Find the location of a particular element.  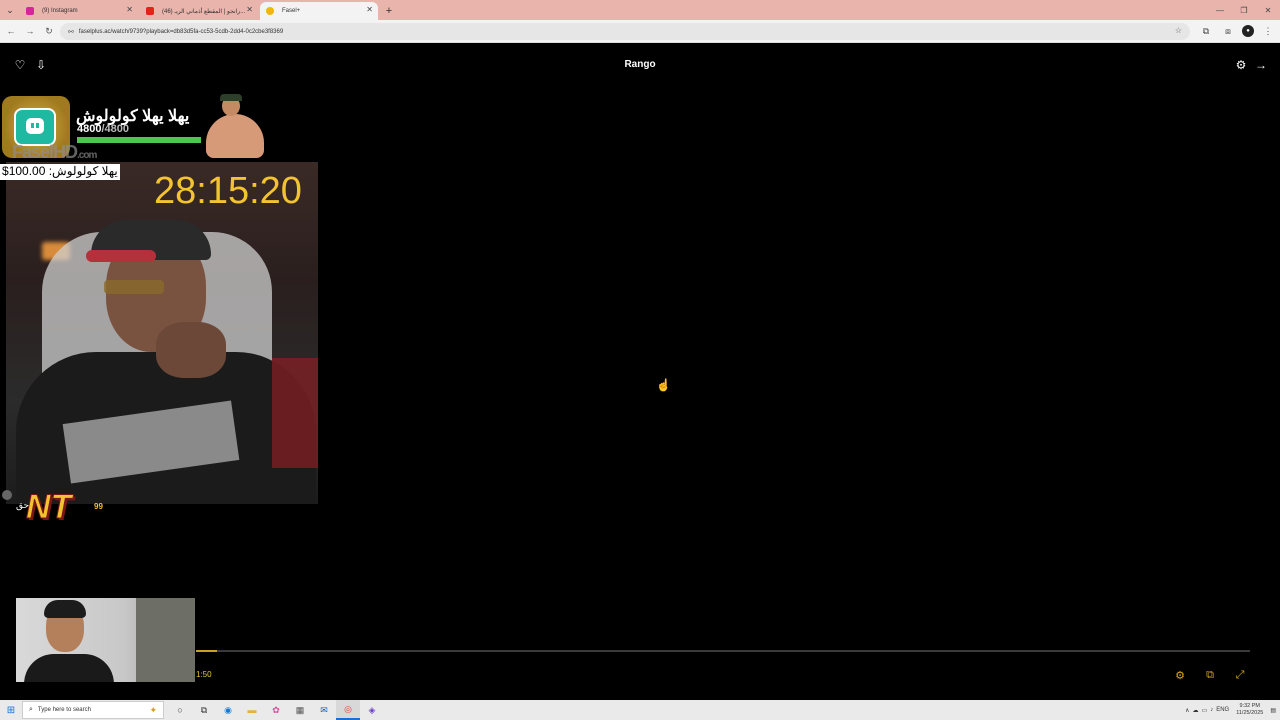

sparkle-icon: ✦ is located at coordinates (153, 710).